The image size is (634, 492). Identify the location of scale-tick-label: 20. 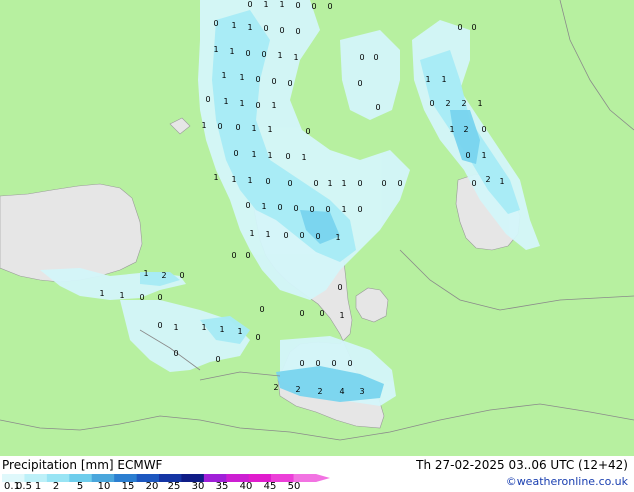
(152, 486).